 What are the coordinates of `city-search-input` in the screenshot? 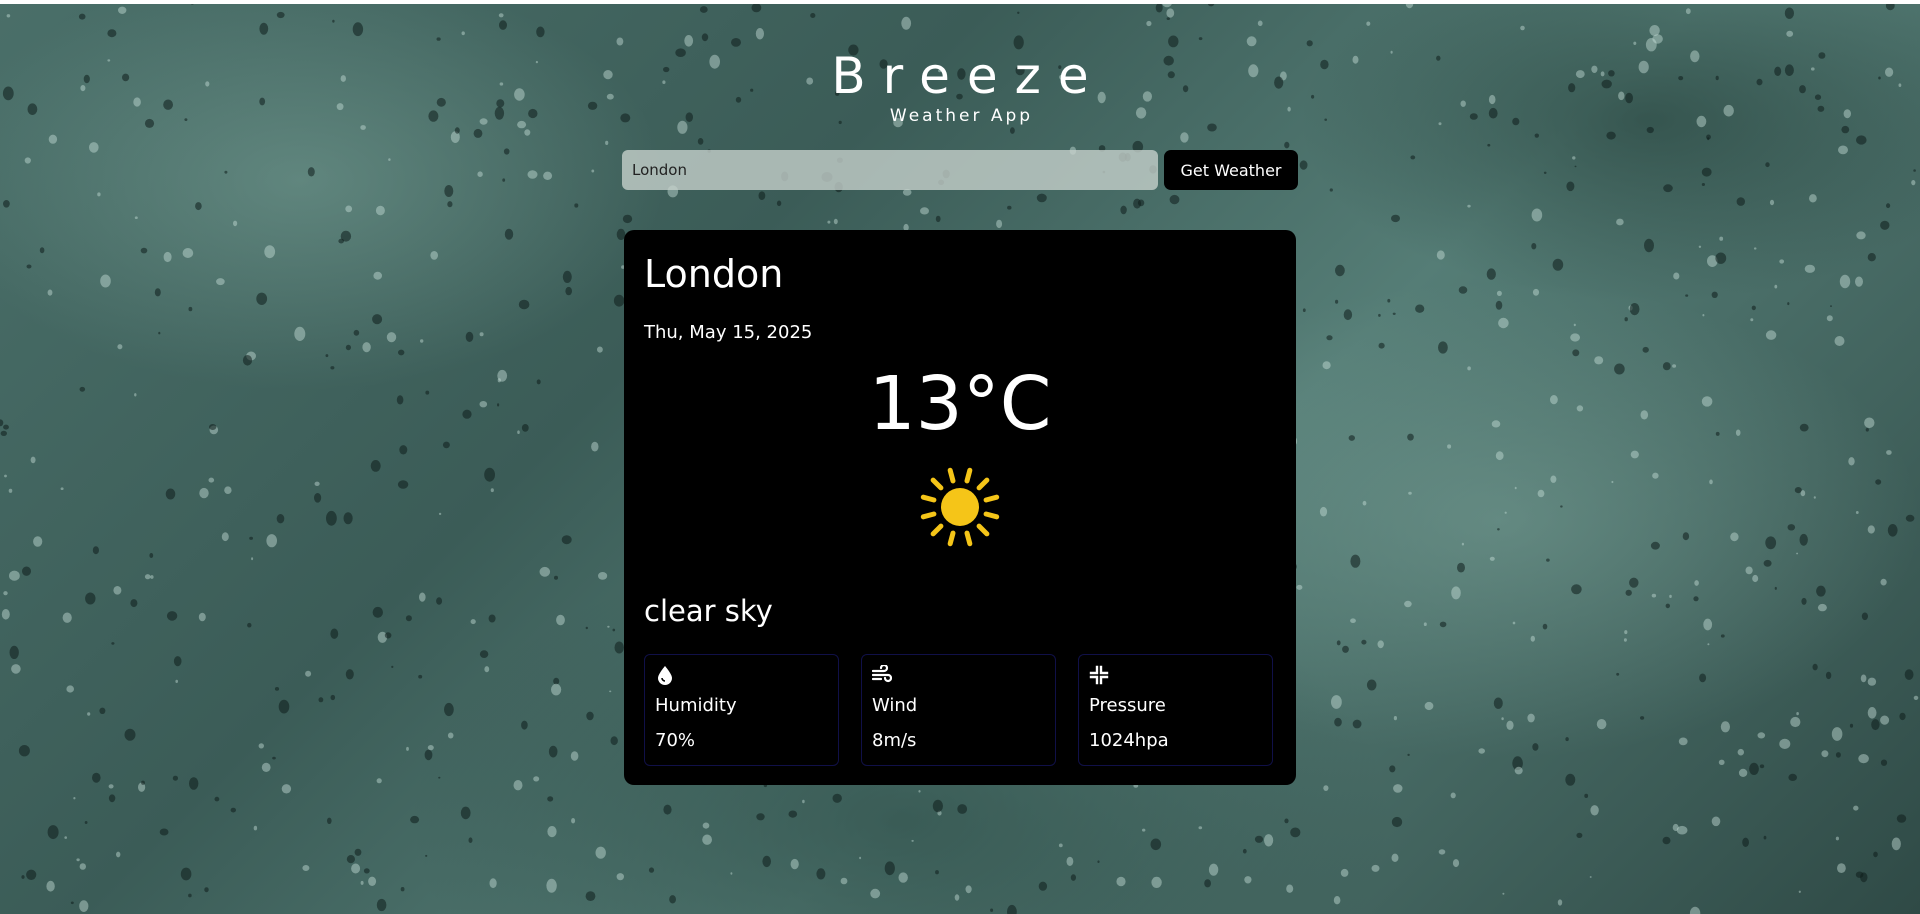 It's located at (890, 170).